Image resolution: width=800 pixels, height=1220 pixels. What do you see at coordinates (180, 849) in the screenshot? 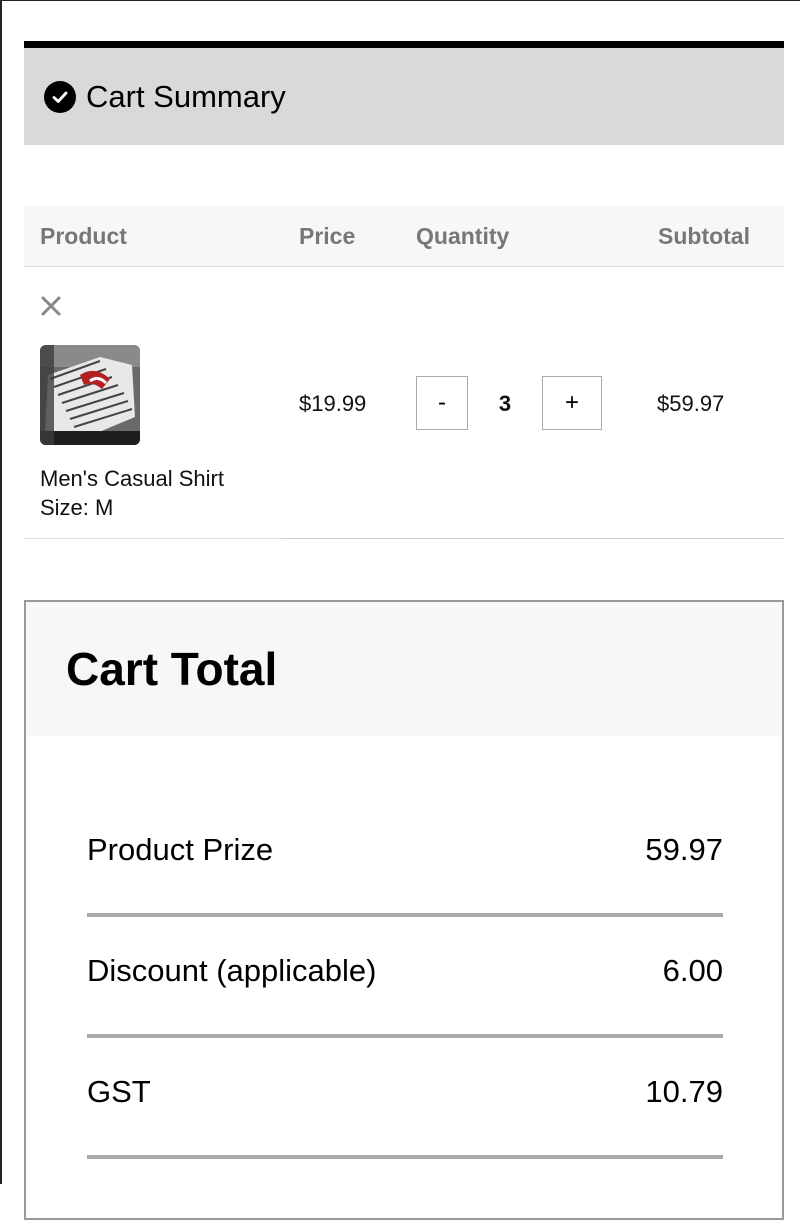
I see `total-row-label: Product Prize` at bounding box center [180, 849].